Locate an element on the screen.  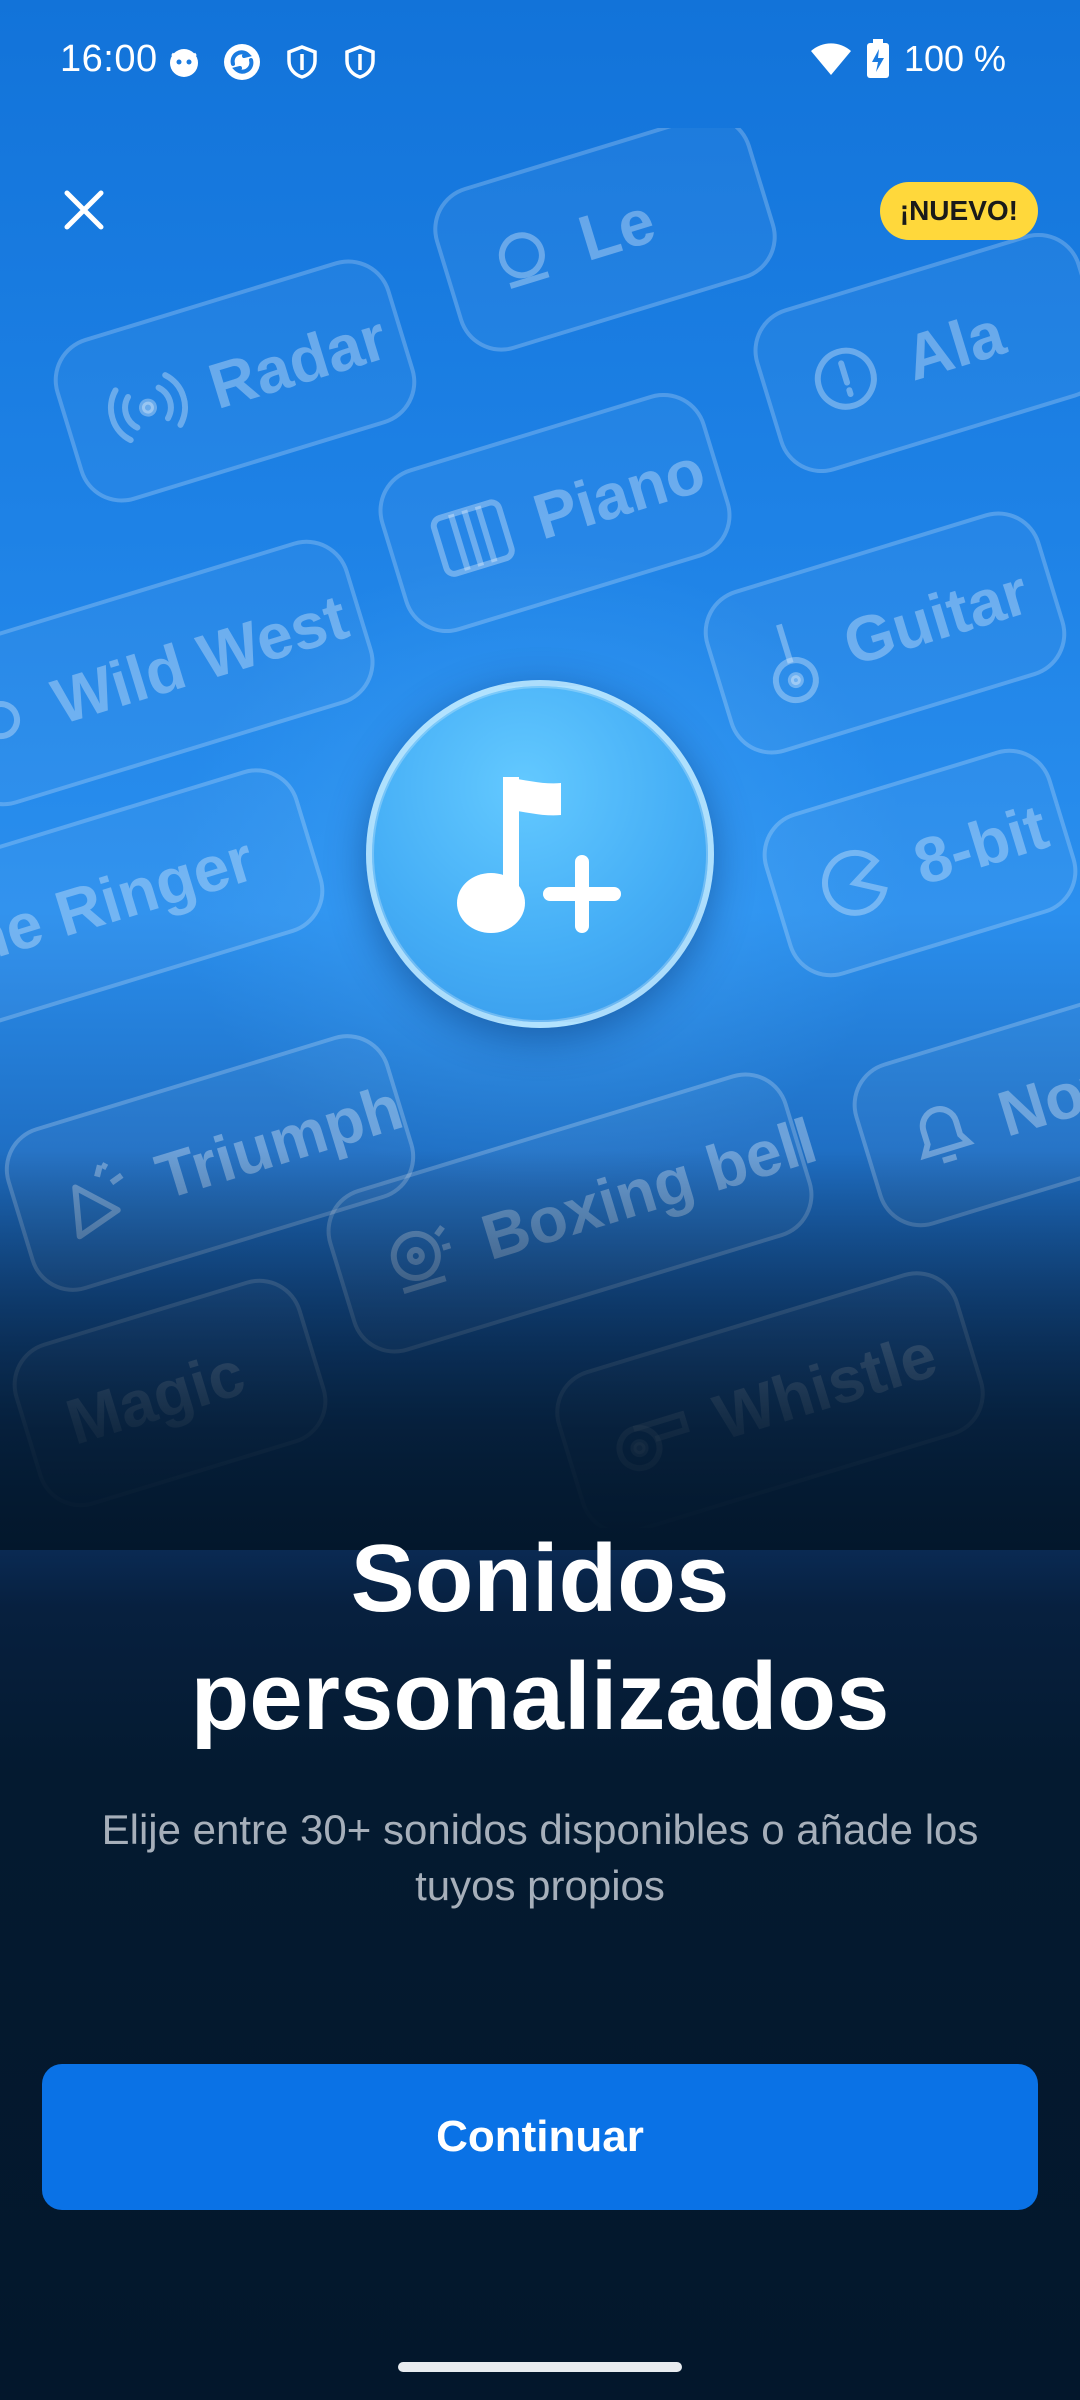
battery-charging-icon is located at coordinates (877, 58).